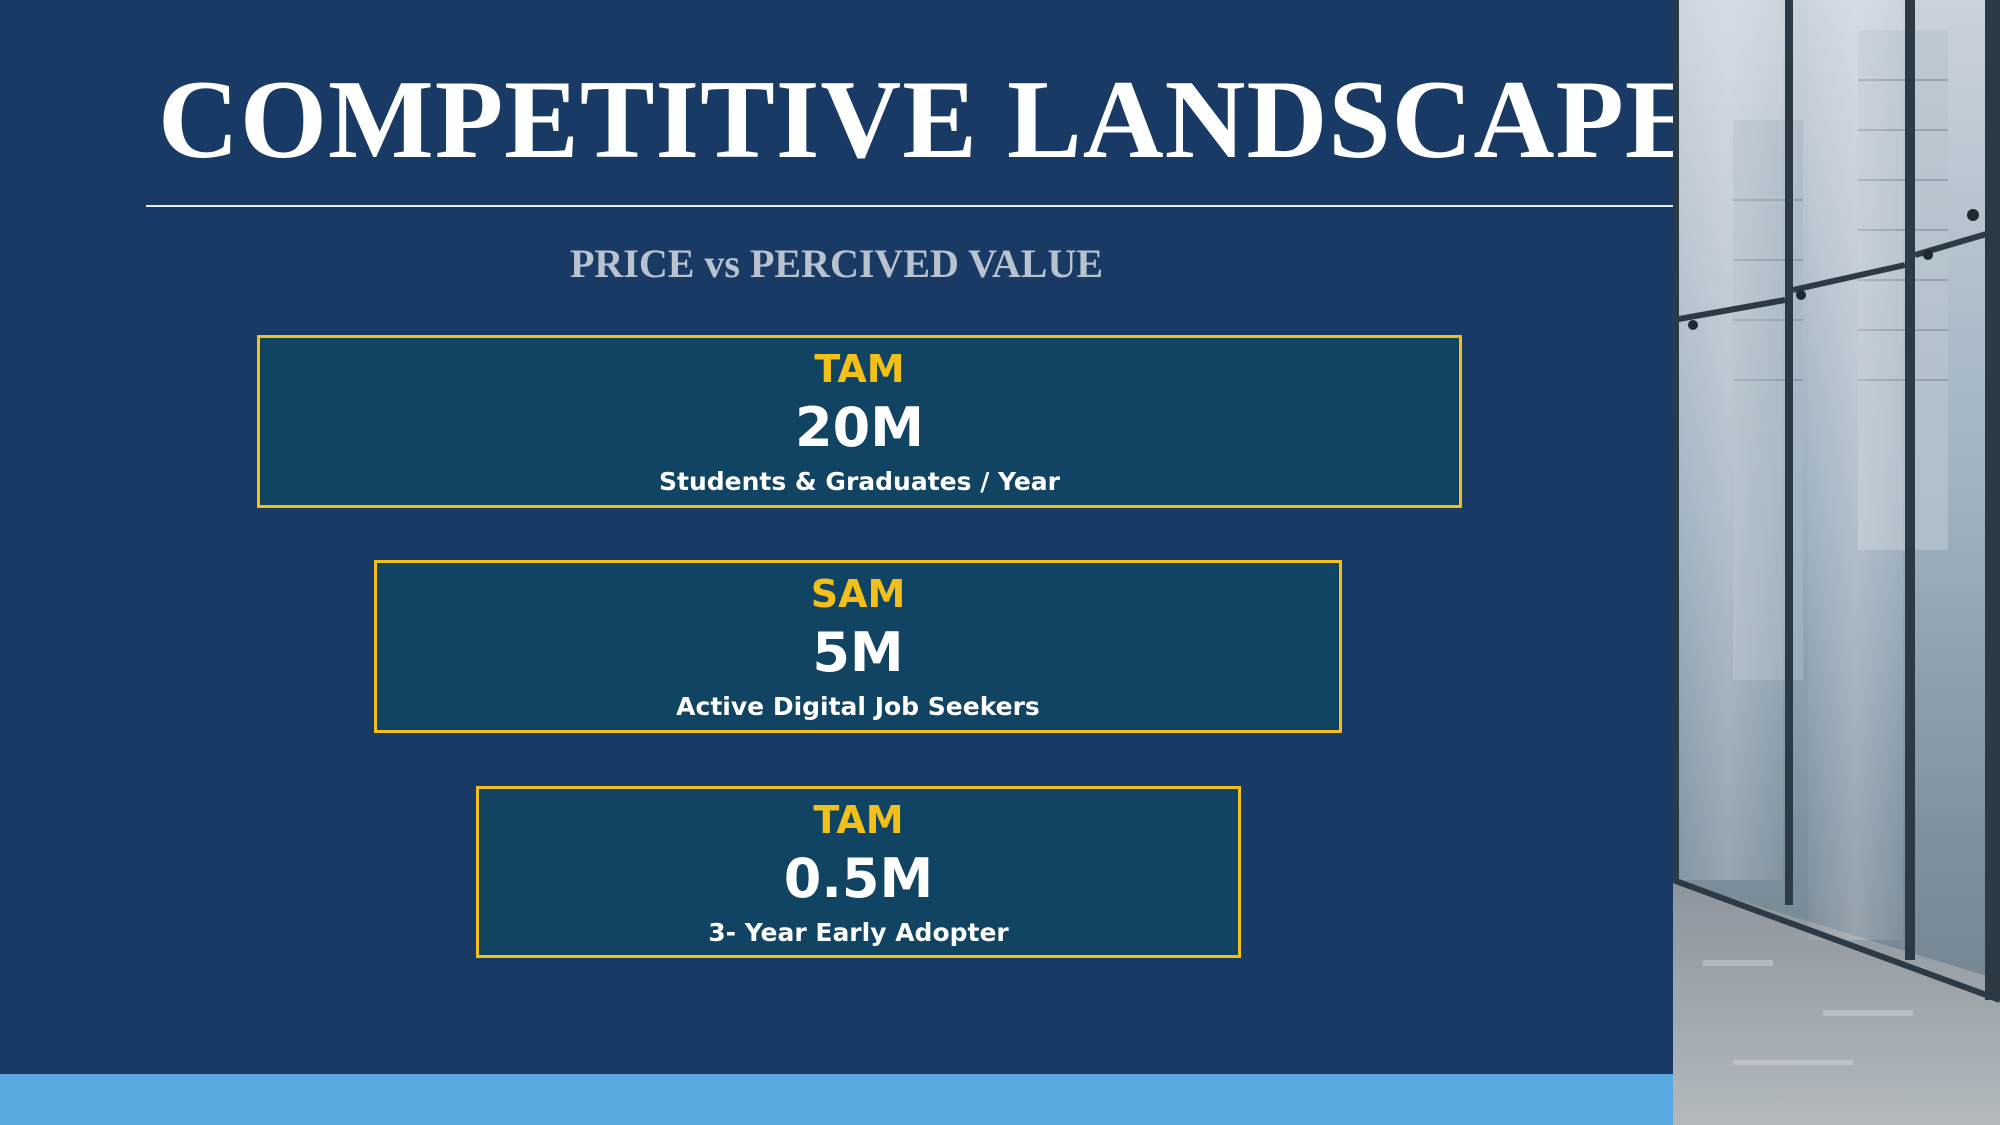 The image size is (2000, 1125). I want to click on market-box-early-adopter: TAM 0.5M 3- Year Early Adopter, so click(858, 872).